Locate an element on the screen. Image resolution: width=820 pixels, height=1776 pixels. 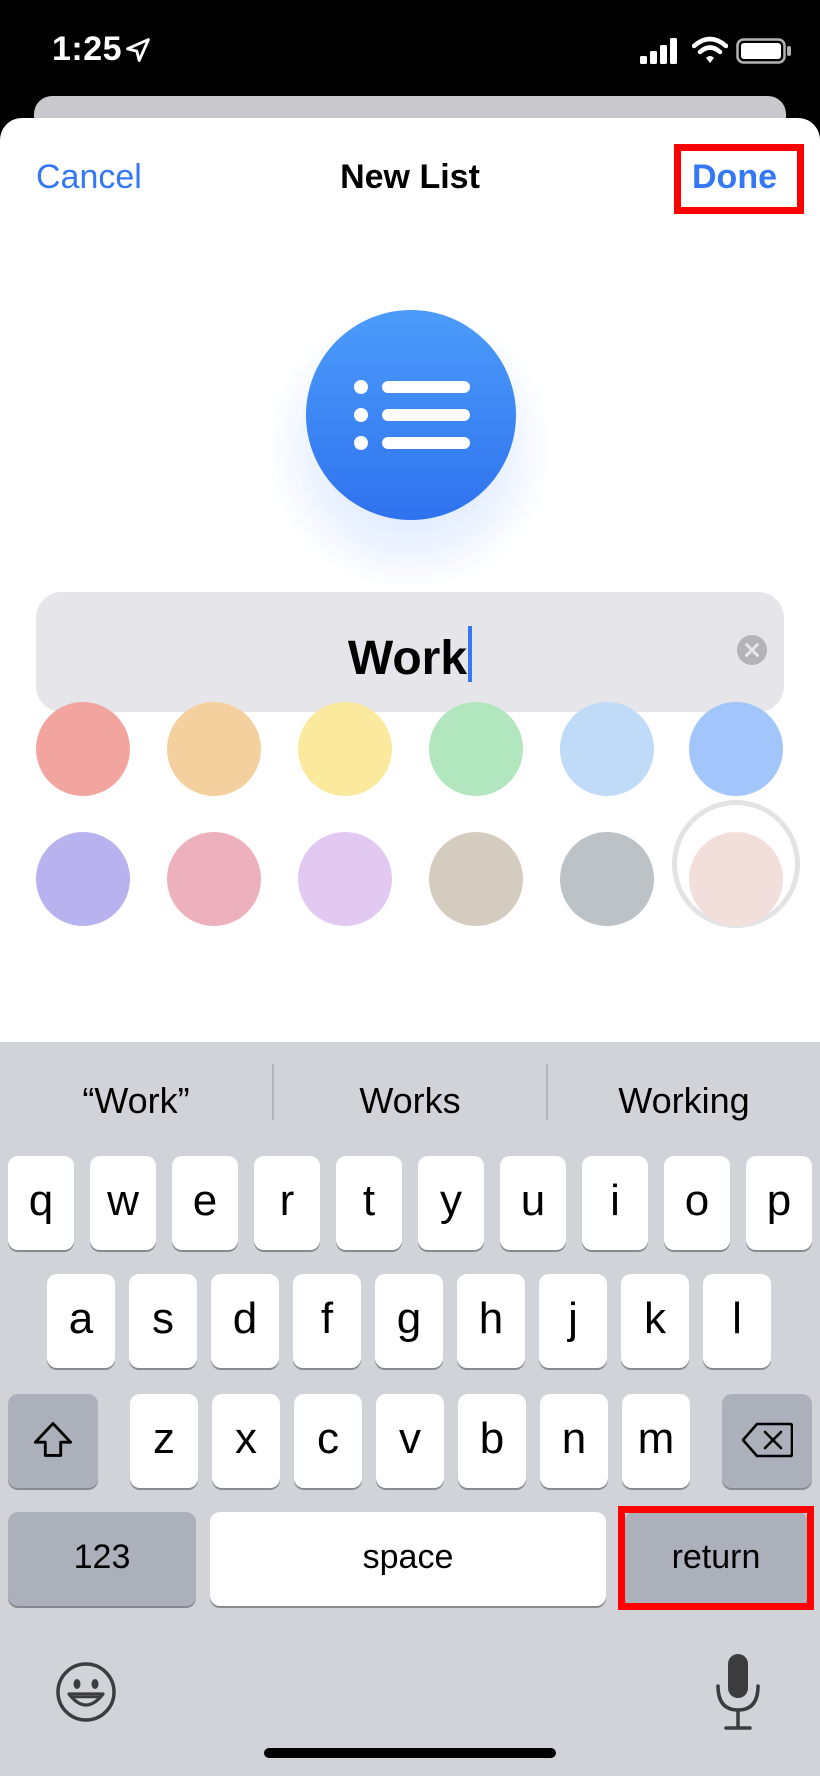
delete-key is located at coordinates (767, 1441).